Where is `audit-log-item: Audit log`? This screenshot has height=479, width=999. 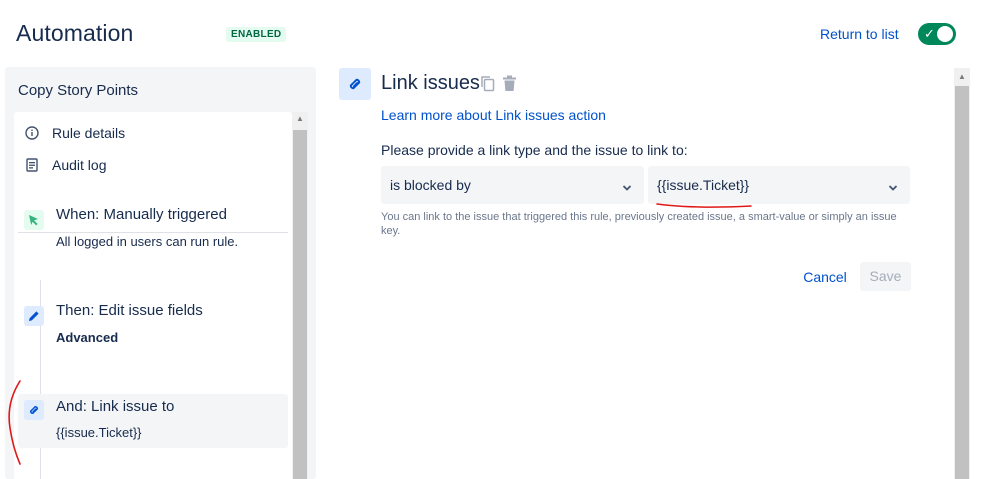 audit-log-item: Audit log is located at coordinates (65, 165).